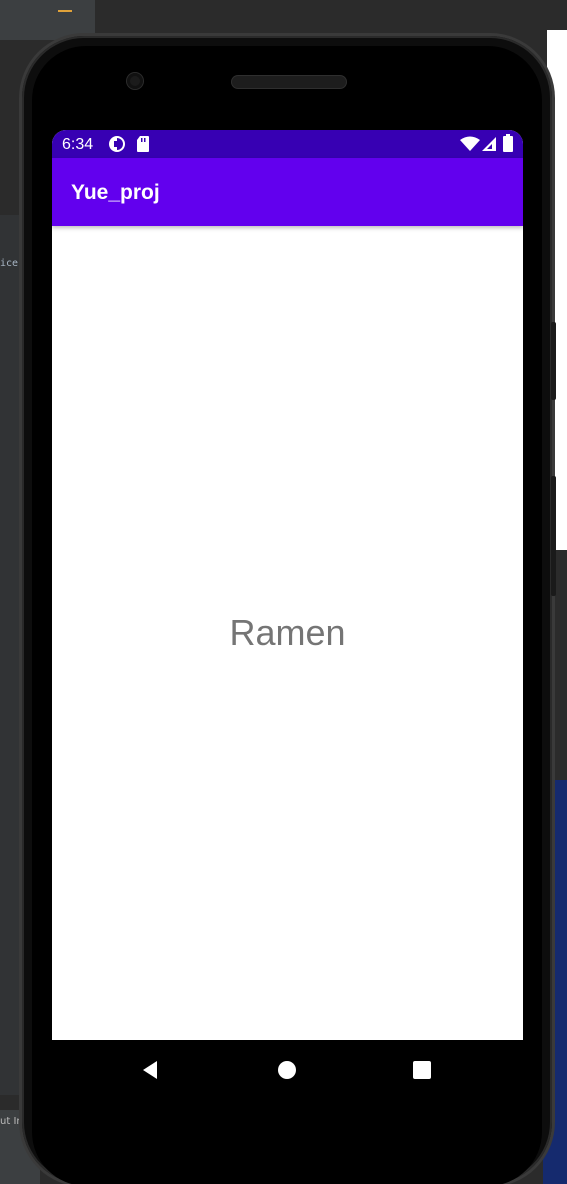  What do you see at coordinates (151, 1070) in the screenshot?
I see `back-icon` at bounding box center [151, 1070].